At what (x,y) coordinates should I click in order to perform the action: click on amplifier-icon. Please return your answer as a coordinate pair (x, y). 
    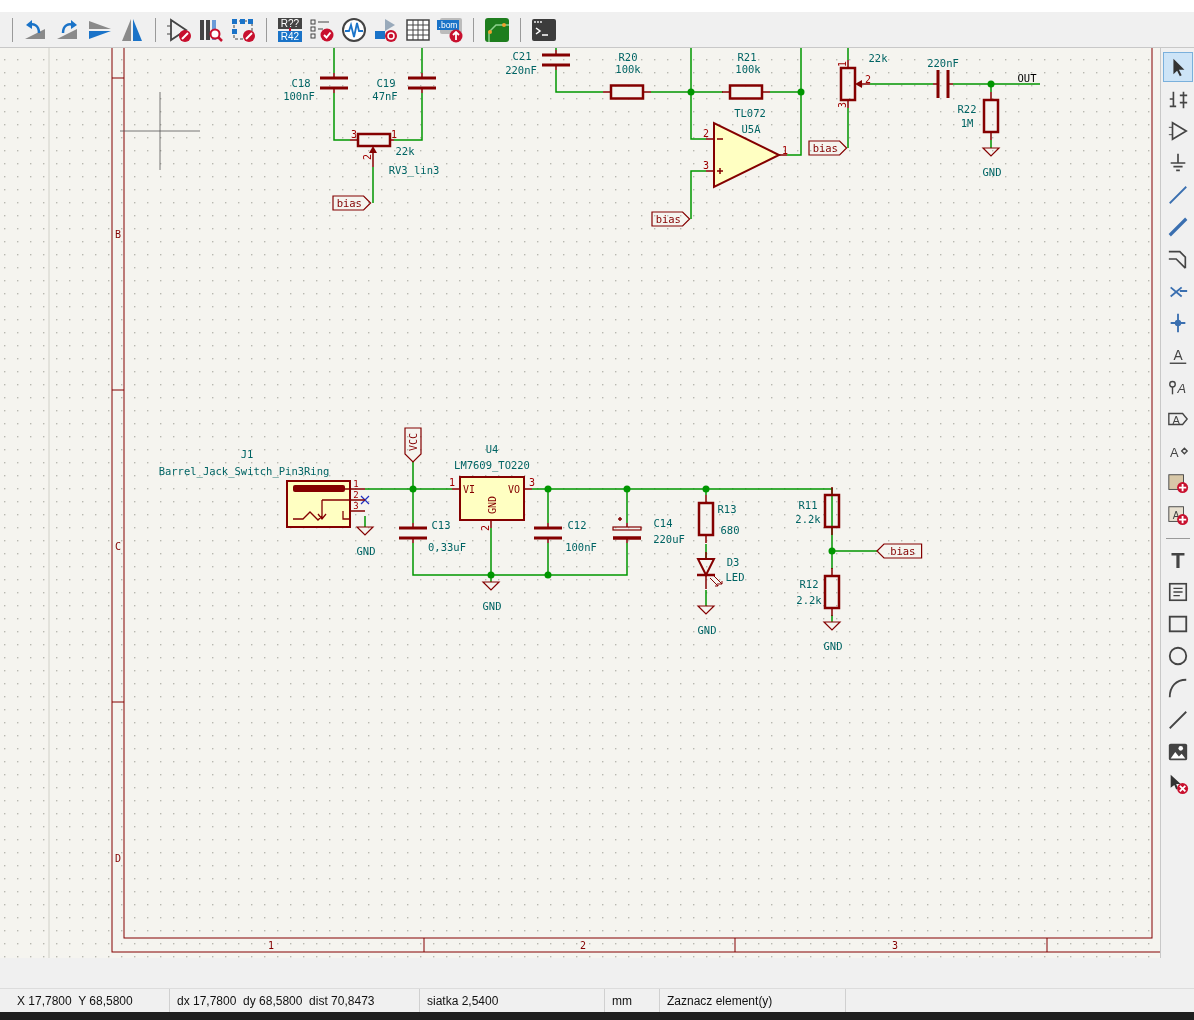
    Looking at the image, I should click on (1177, 131).